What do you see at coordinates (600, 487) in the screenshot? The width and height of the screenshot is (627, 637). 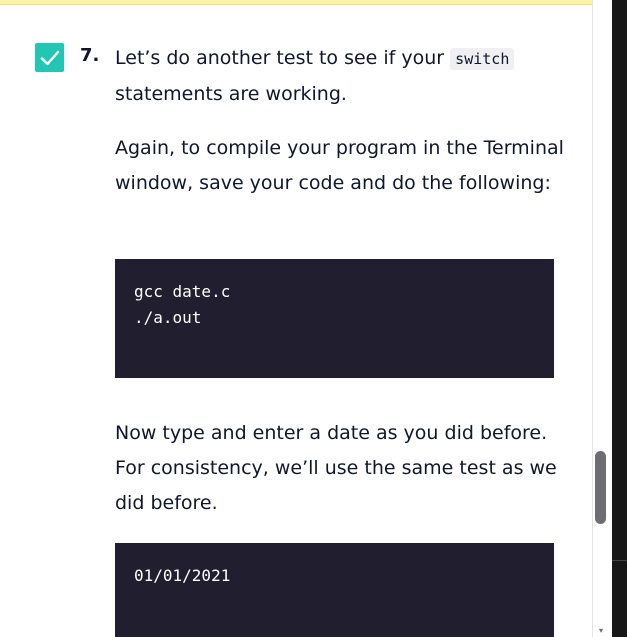 I see `scrollbar-thumb` at bounding box center [600, 487].